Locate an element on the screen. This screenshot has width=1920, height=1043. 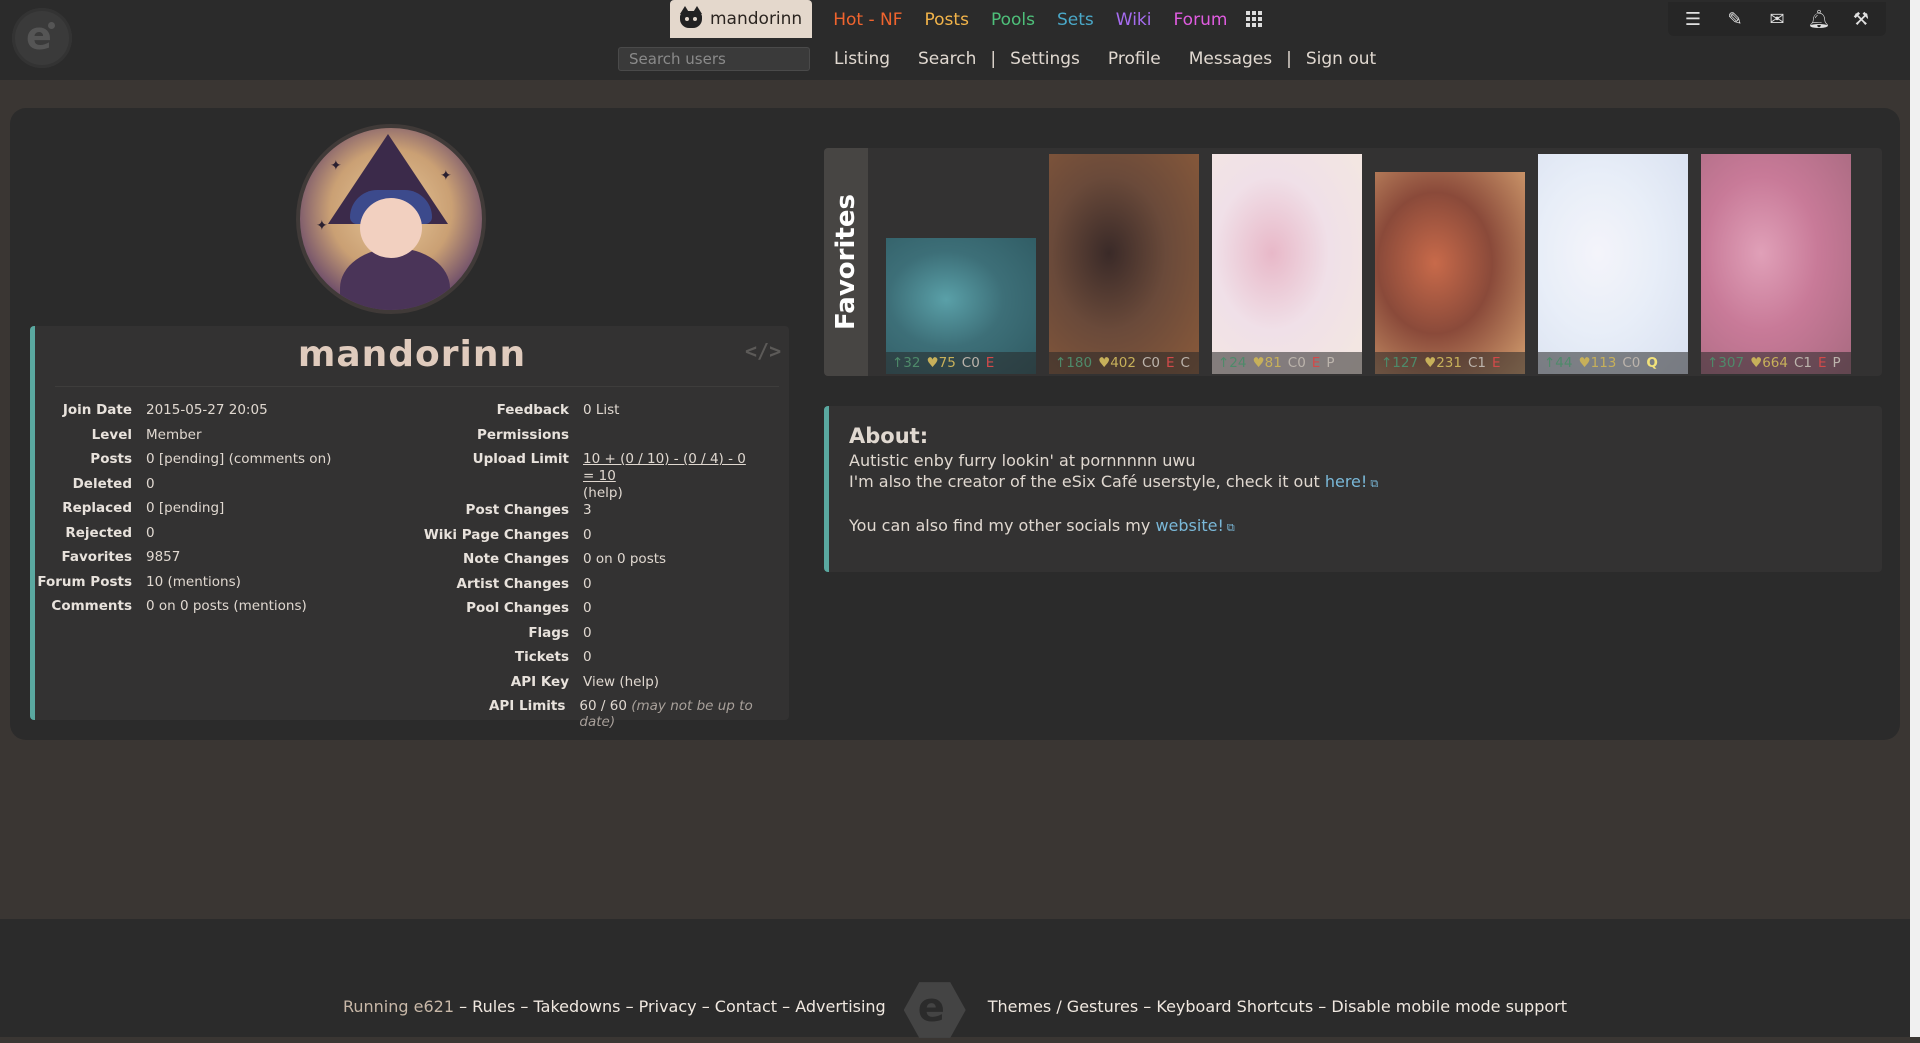
stat-label: Rejected is located at coordinates (98, 532).